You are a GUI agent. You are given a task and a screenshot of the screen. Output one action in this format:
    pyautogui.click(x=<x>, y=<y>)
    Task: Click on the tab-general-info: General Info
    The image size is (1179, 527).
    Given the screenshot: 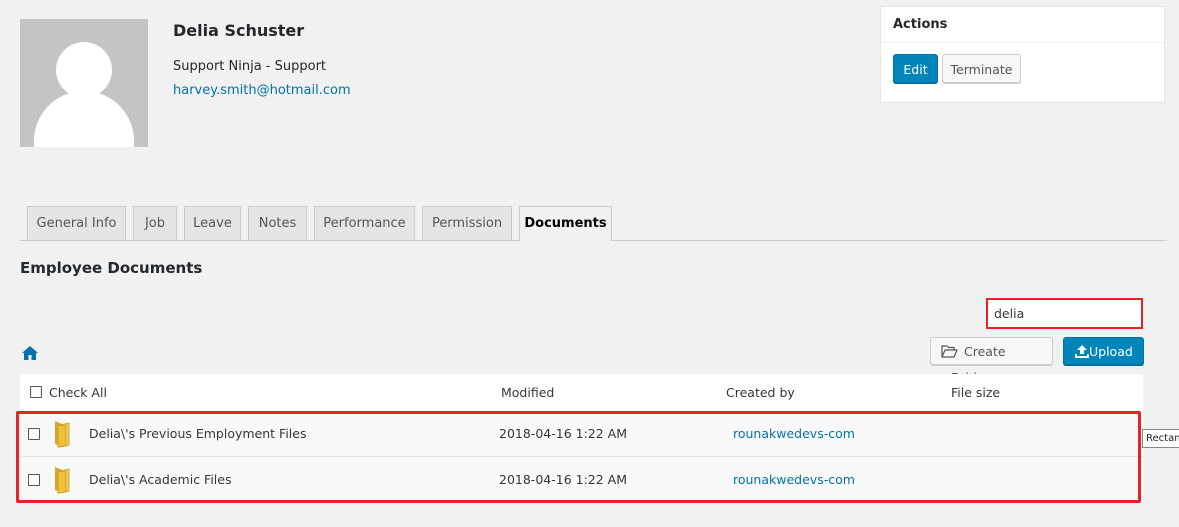 What is the action you would take?
    pyautogui.click(x=76, y=223)
    